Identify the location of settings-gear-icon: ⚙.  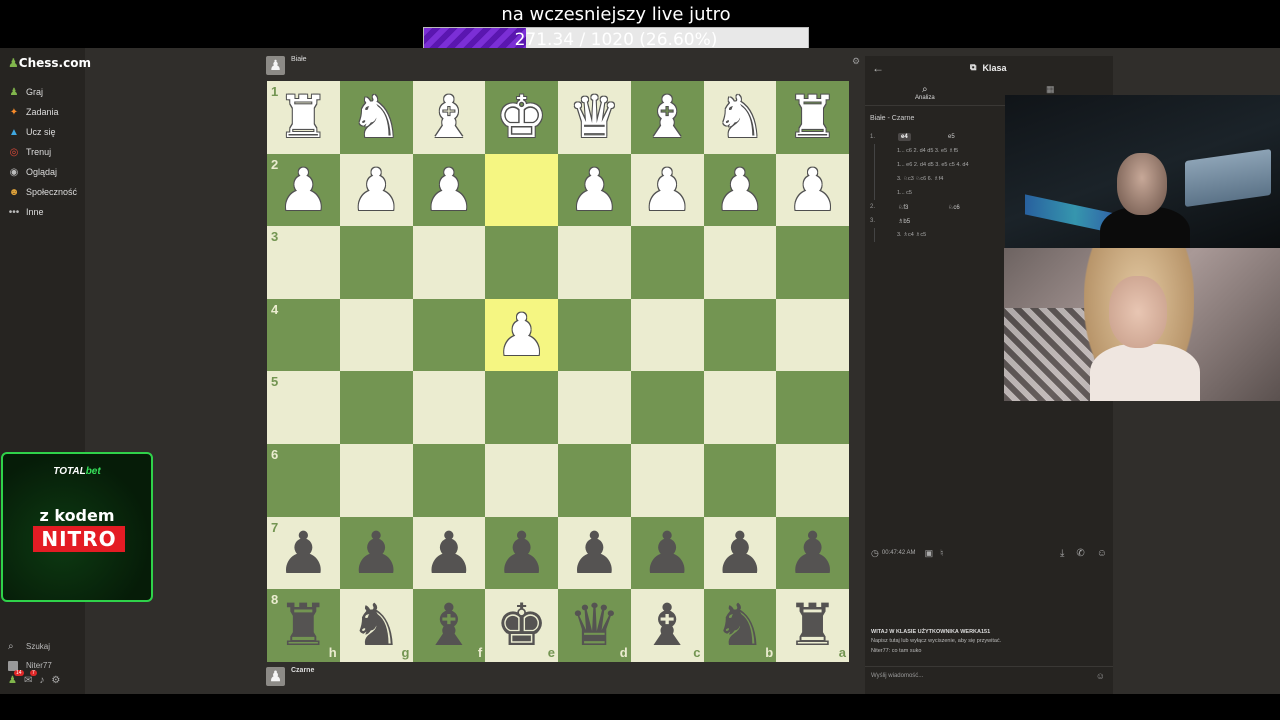
(55, 680).